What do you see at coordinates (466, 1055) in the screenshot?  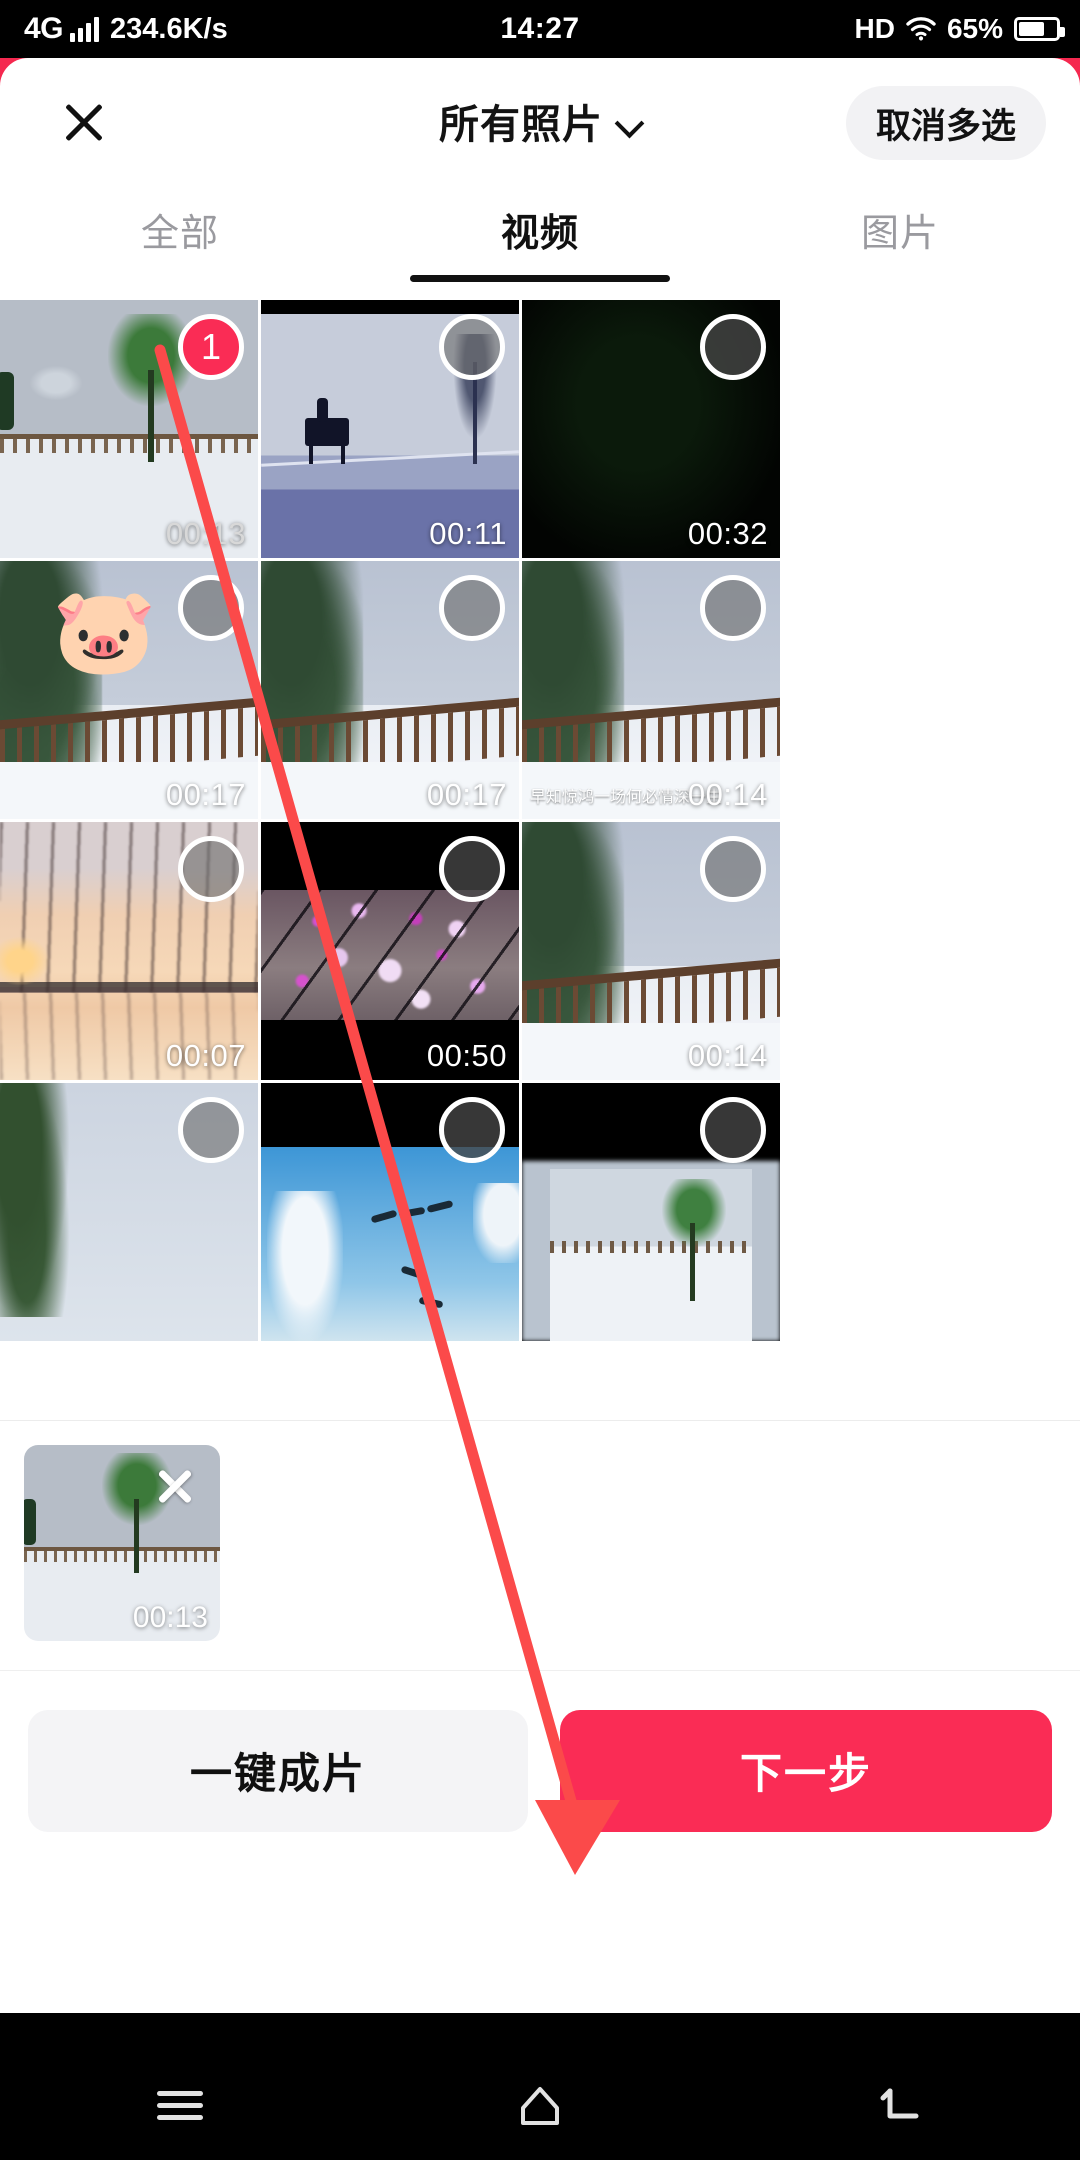 I see `duration-label: 00:50` at bounding box center [466, 1055].